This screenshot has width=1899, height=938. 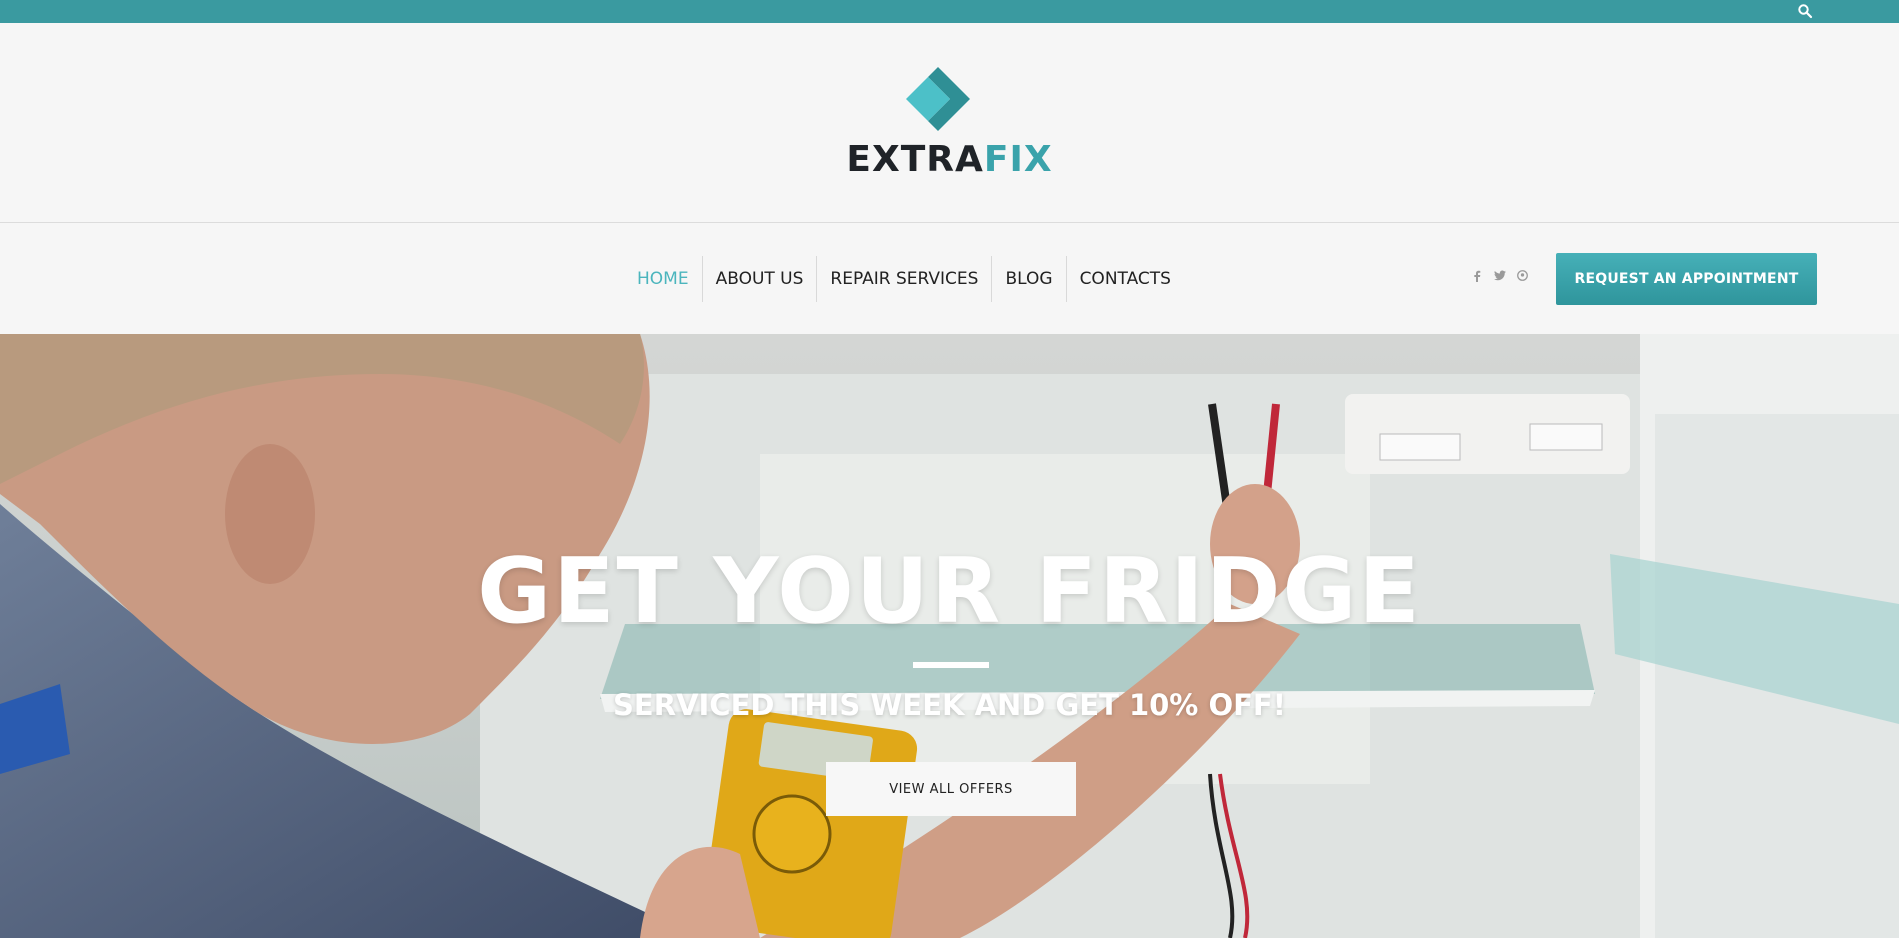 What do you see at coordinates (1686, 279) in the screenshot?
I see `request-appointment-button: REQUEST AN APPOINTMENT` at bounding box center [1686, 279].